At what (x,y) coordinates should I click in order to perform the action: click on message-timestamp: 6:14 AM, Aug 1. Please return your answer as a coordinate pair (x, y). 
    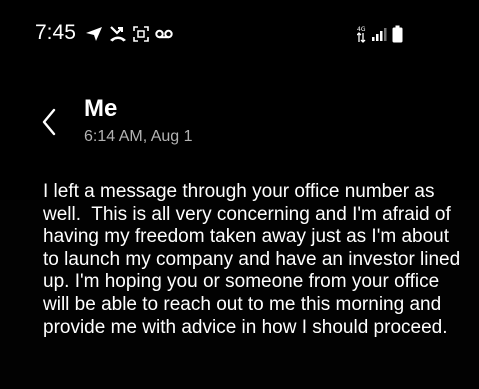
    Looking at the image, I should click on (138, 136).